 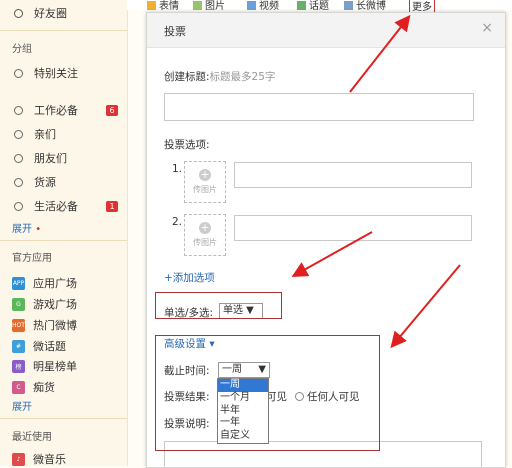 What do you see at coordinates (425, 306) in the screenshot?
I see `arrow-to-advanced` at bounding box center [425, 306].